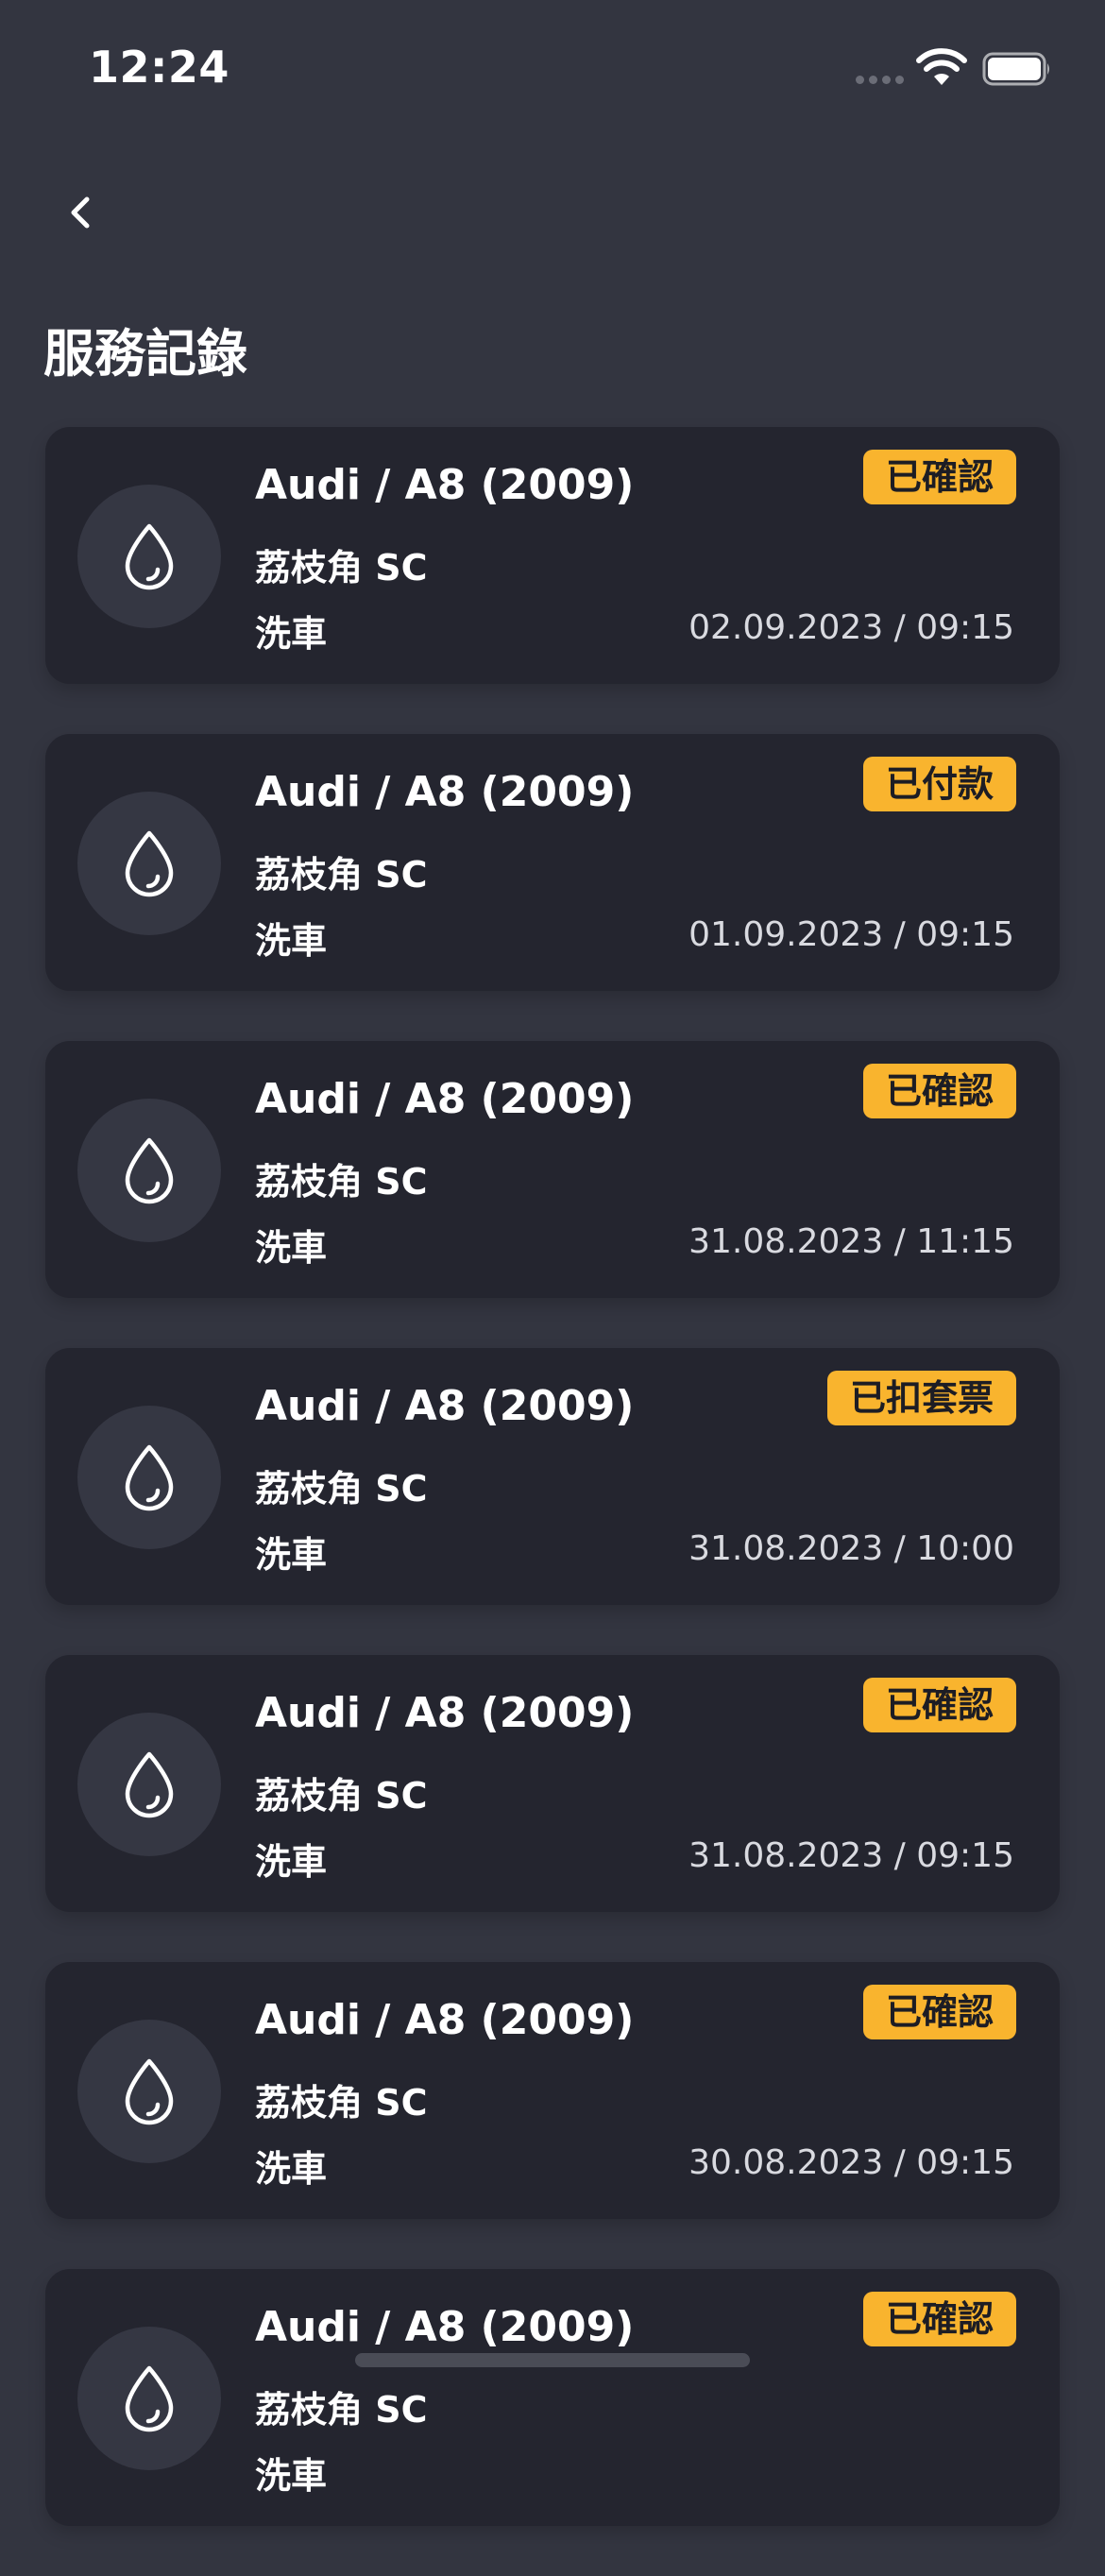  What do you see at coordinates (939, 784) in the screenshot?
I see `status-badge: 已付款` at bounding box center [939, 784].